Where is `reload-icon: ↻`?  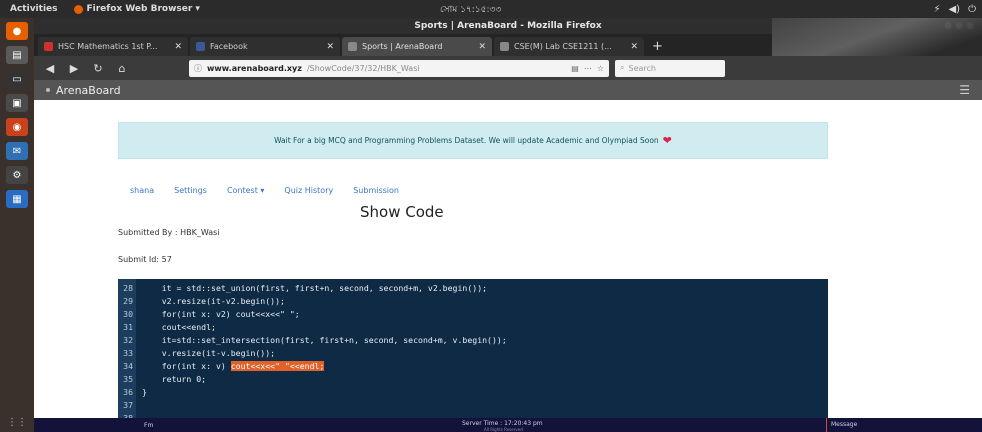
reload-icon: ↻ is located at coordinates (98, 68).